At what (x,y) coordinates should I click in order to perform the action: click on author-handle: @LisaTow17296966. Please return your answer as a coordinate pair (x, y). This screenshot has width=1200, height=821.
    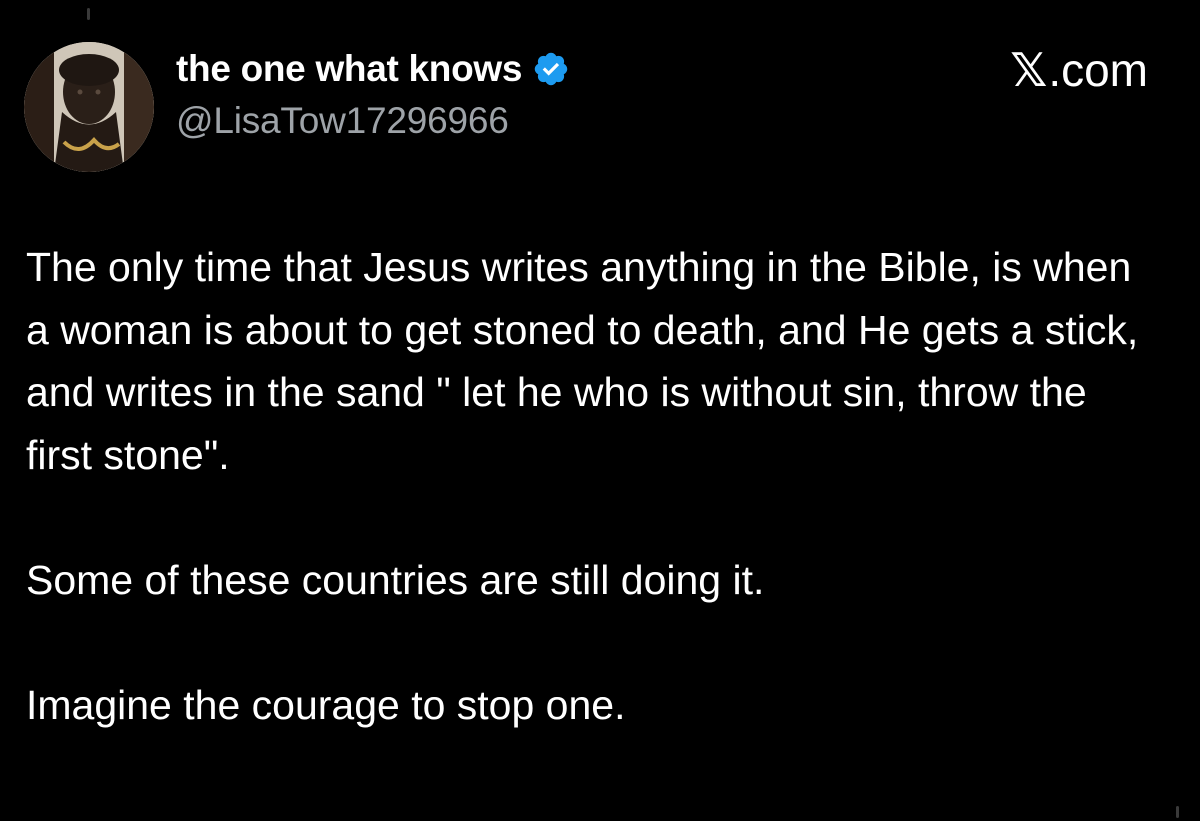
    Looking at the image, I should click on (342, 121).